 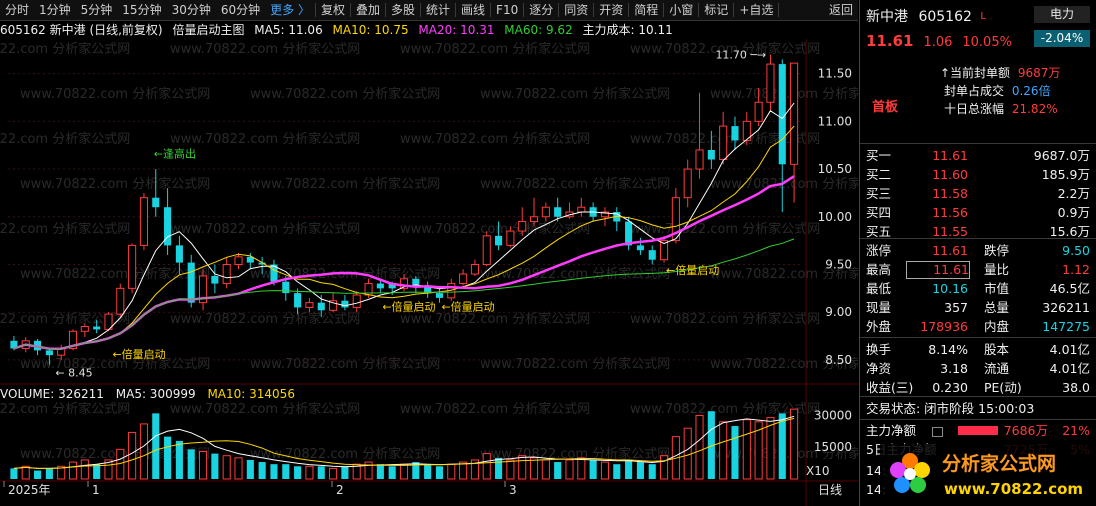 What do you see at coordinates (716, 10) in the screenshot?
I see `tool-button-11: 标记` at bounding box center [716, 10].